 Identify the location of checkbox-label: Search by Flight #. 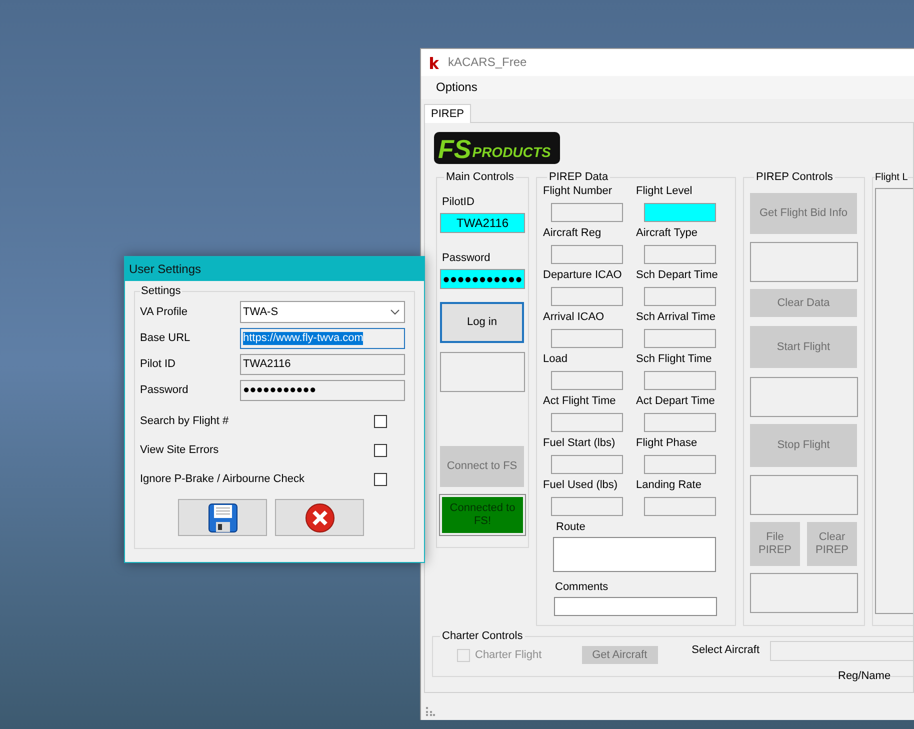
(184, 421).